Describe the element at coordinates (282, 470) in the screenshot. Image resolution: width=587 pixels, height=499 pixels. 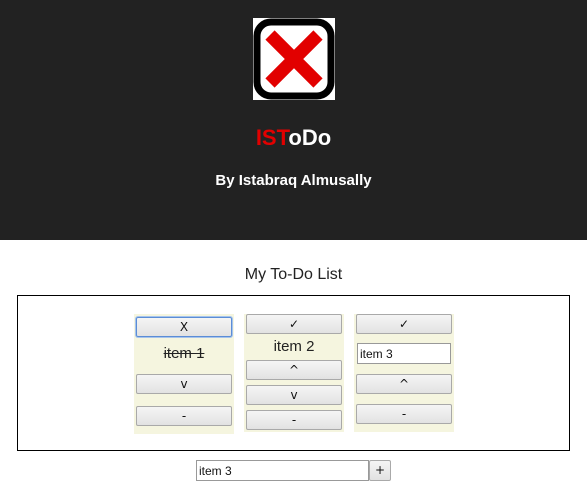
I see `new-item-input` at that location.